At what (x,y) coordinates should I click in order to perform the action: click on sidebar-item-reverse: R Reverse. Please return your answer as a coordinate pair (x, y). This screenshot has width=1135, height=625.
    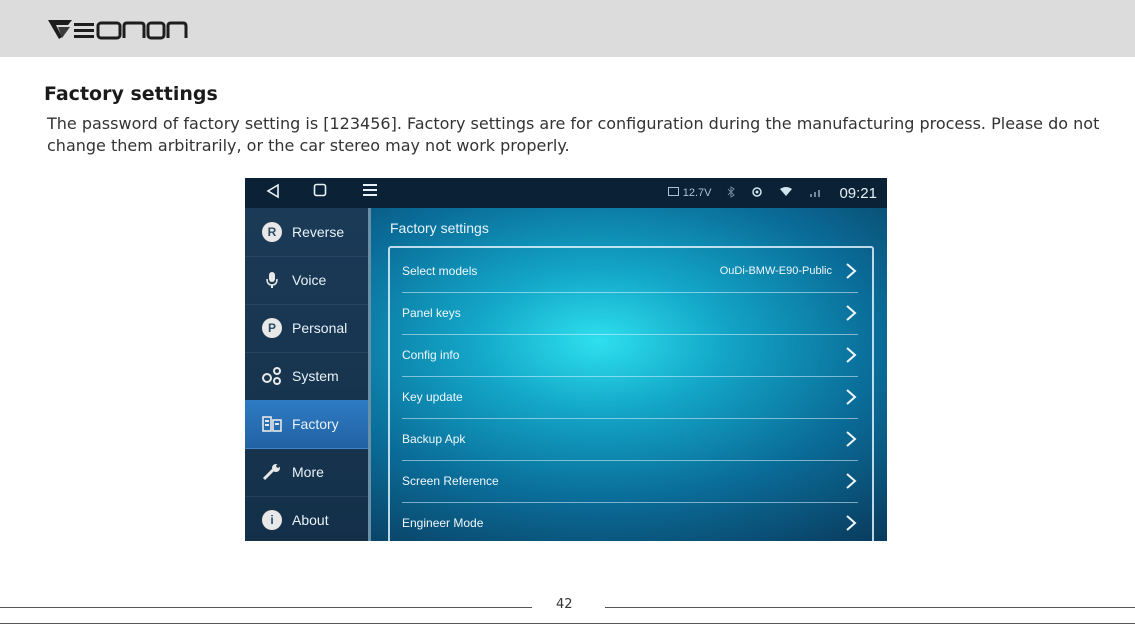
    Looking at the image, I should click on (306, 232).